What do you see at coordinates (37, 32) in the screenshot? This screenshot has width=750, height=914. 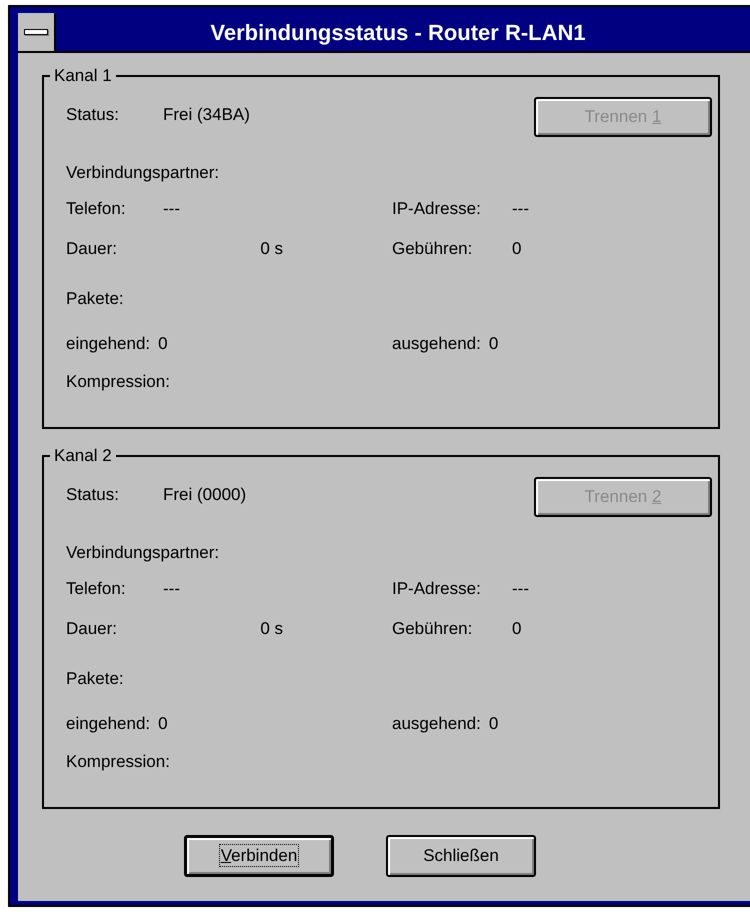 I see `system-menu-button` at bounding box center [37, 32].